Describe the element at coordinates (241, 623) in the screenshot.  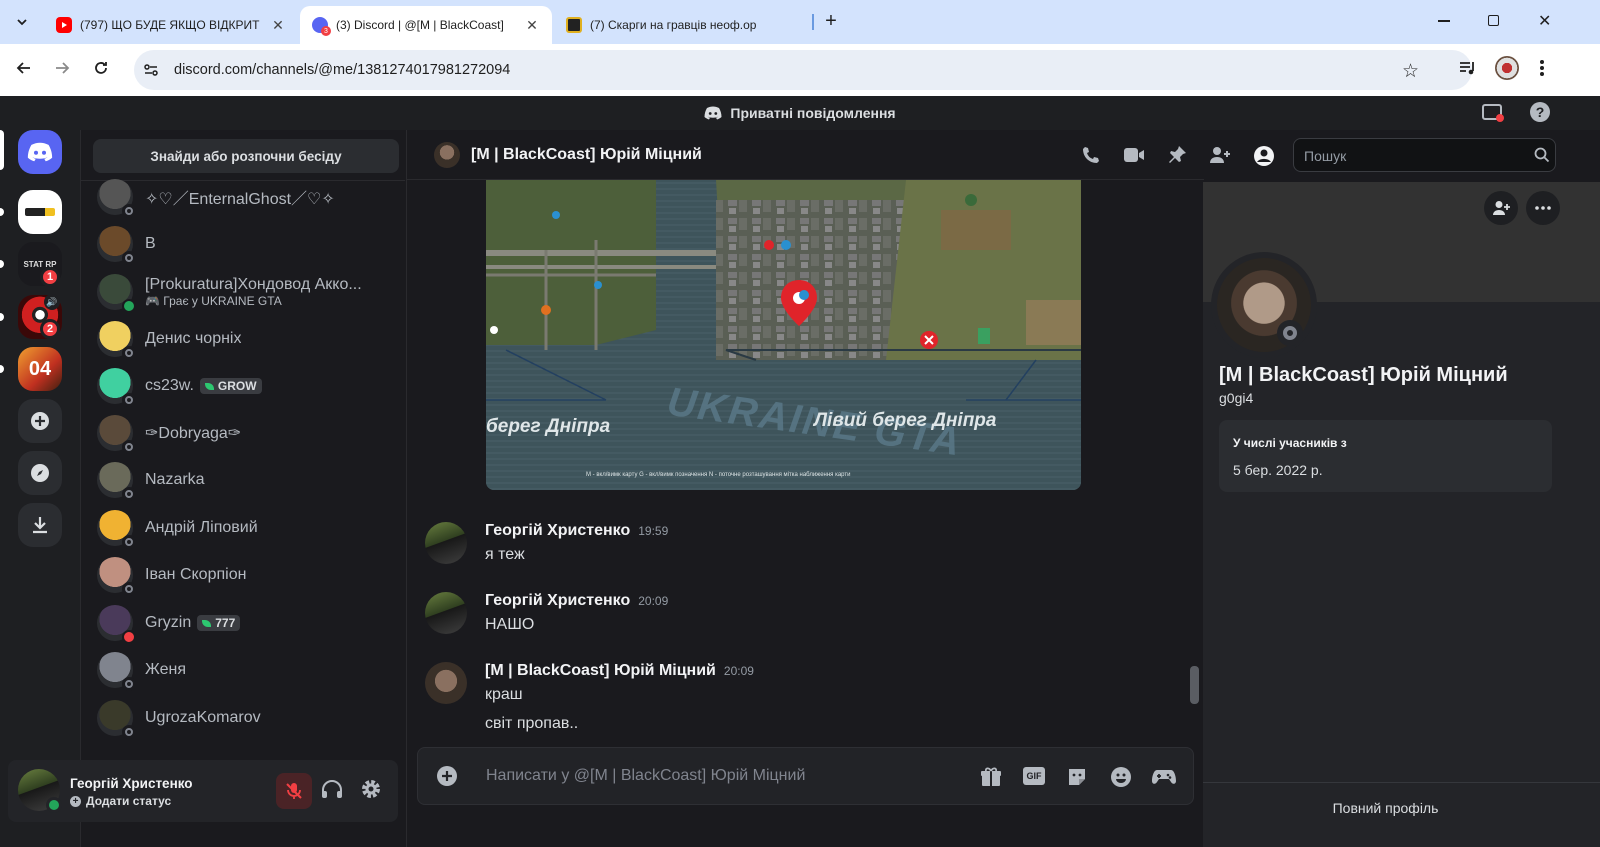
I see `dm-item: Gryzin 777` at that location.